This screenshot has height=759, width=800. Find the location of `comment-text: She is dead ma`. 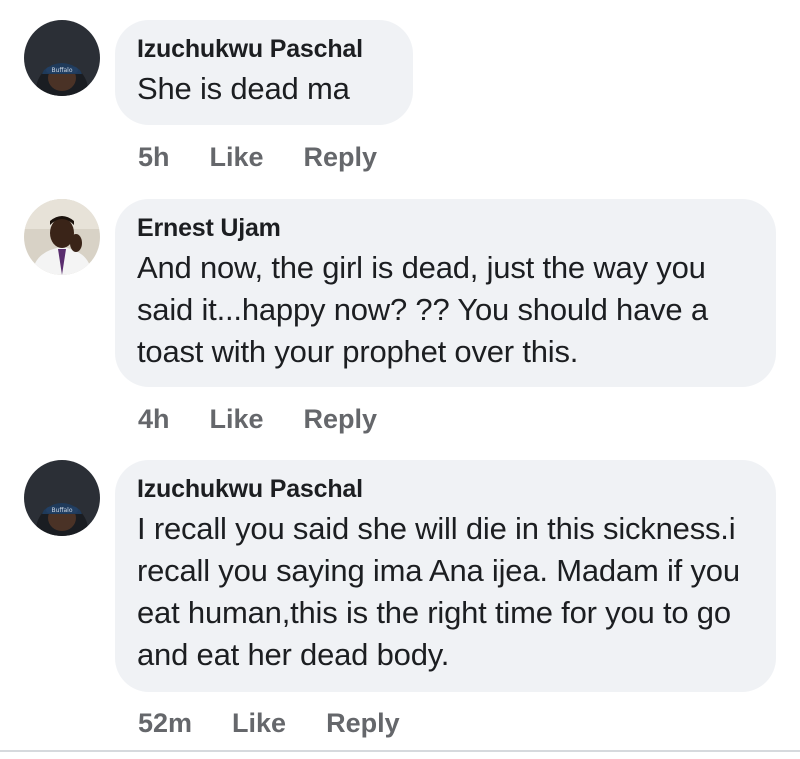

comment-text: She is dead ma is located at coordinates (243, 88).